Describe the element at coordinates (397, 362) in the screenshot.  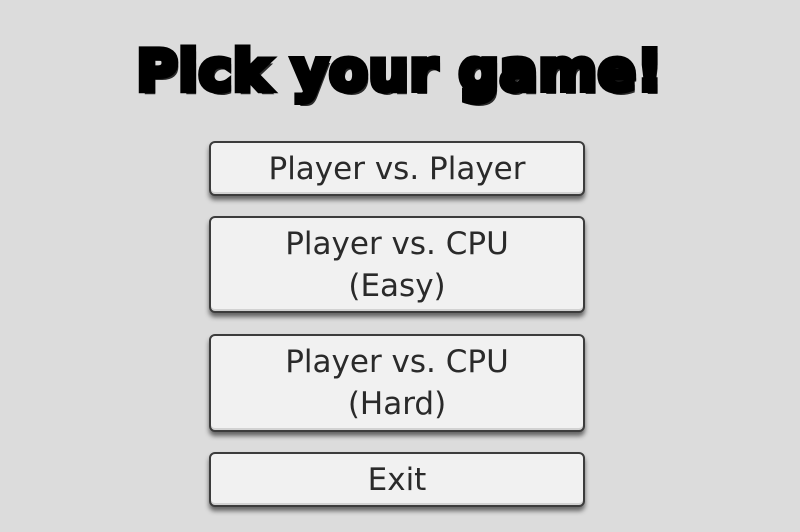
I see `player-vs-cpu-hard-label: Player vs. CPU` at that location.